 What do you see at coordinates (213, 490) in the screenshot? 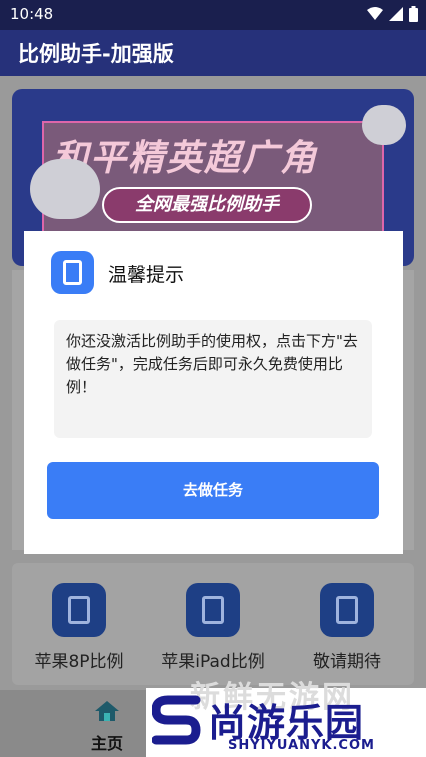
I see `do-task-button: 去做任务` at bounding box center [213, 490].